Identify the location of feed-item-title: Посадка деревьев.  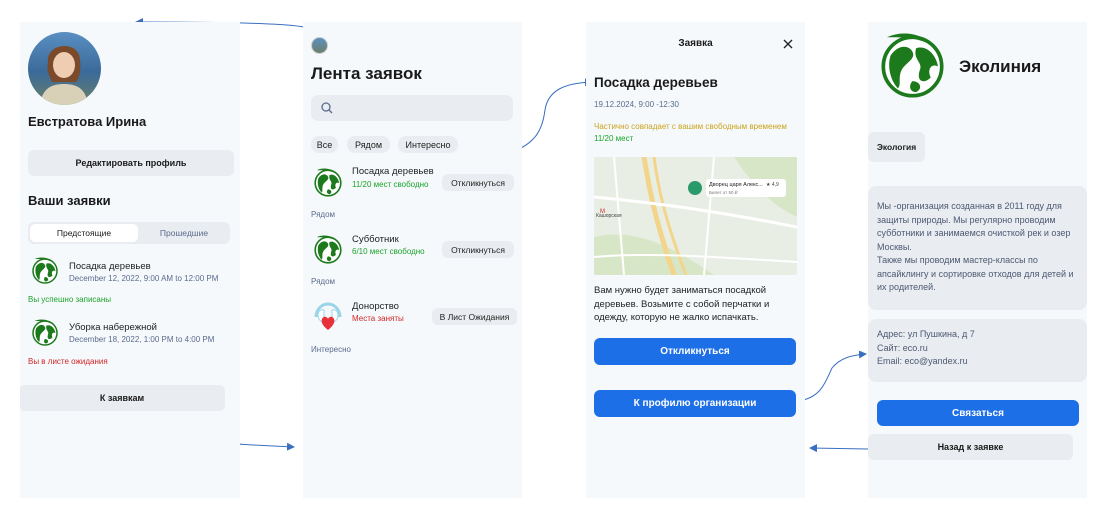
(393, 171).